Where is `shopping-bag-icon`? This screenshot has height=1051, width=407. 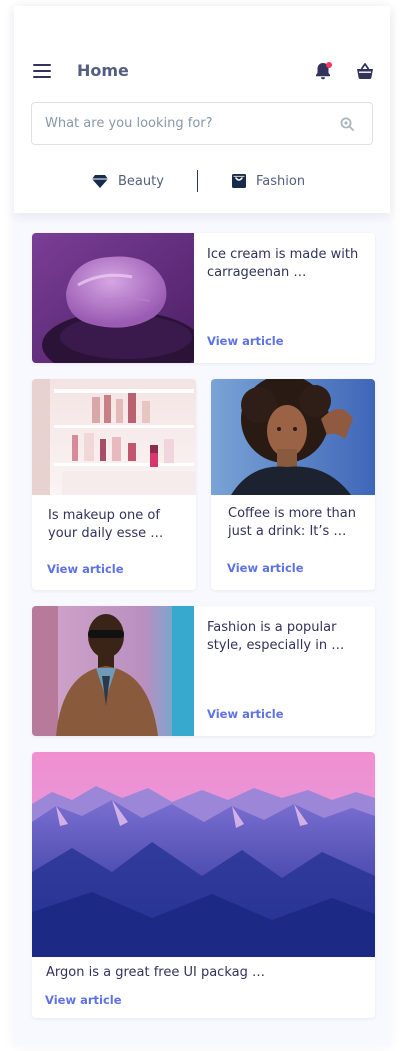 shopping-bag-icon is located at coordinates (239, 181).